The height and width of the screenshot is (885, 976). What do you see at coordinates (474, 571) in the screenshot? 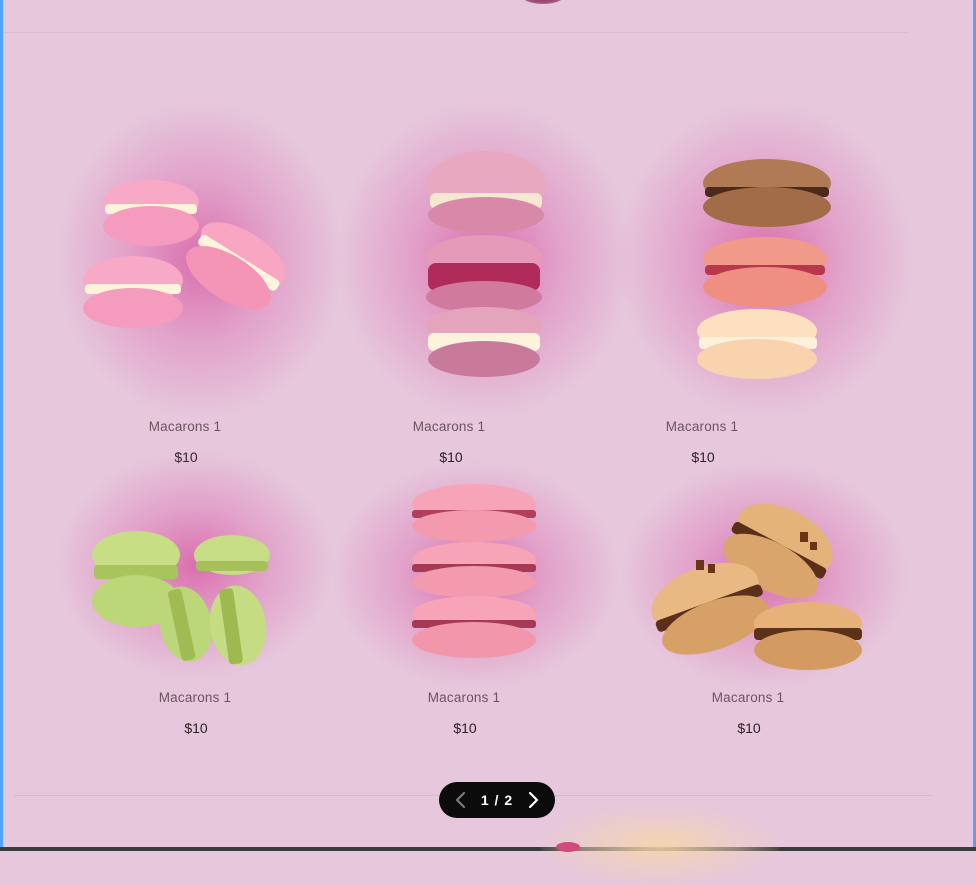
I see `strawberry-macaron-stack-image` at bounding box center [474, 571].